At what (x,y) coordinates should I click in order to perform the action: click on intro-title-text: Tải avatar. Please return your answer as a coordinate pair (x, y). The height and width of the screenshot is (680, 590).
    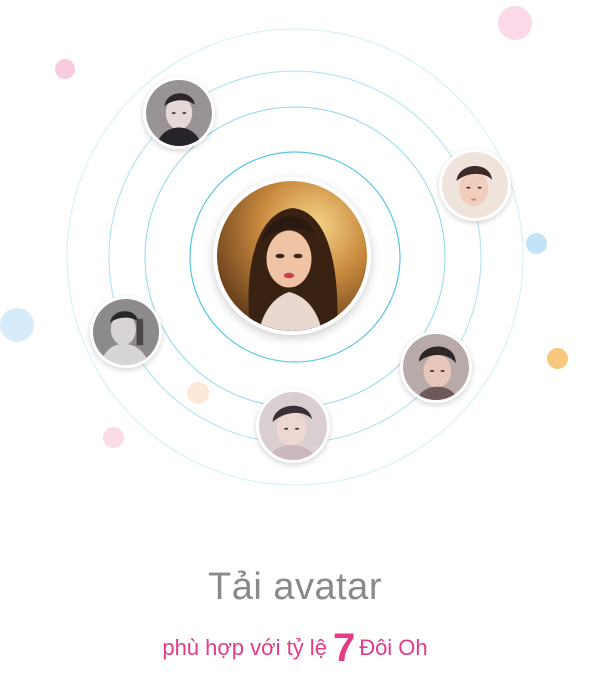
    Looking at the image, I should click on (295, 587).